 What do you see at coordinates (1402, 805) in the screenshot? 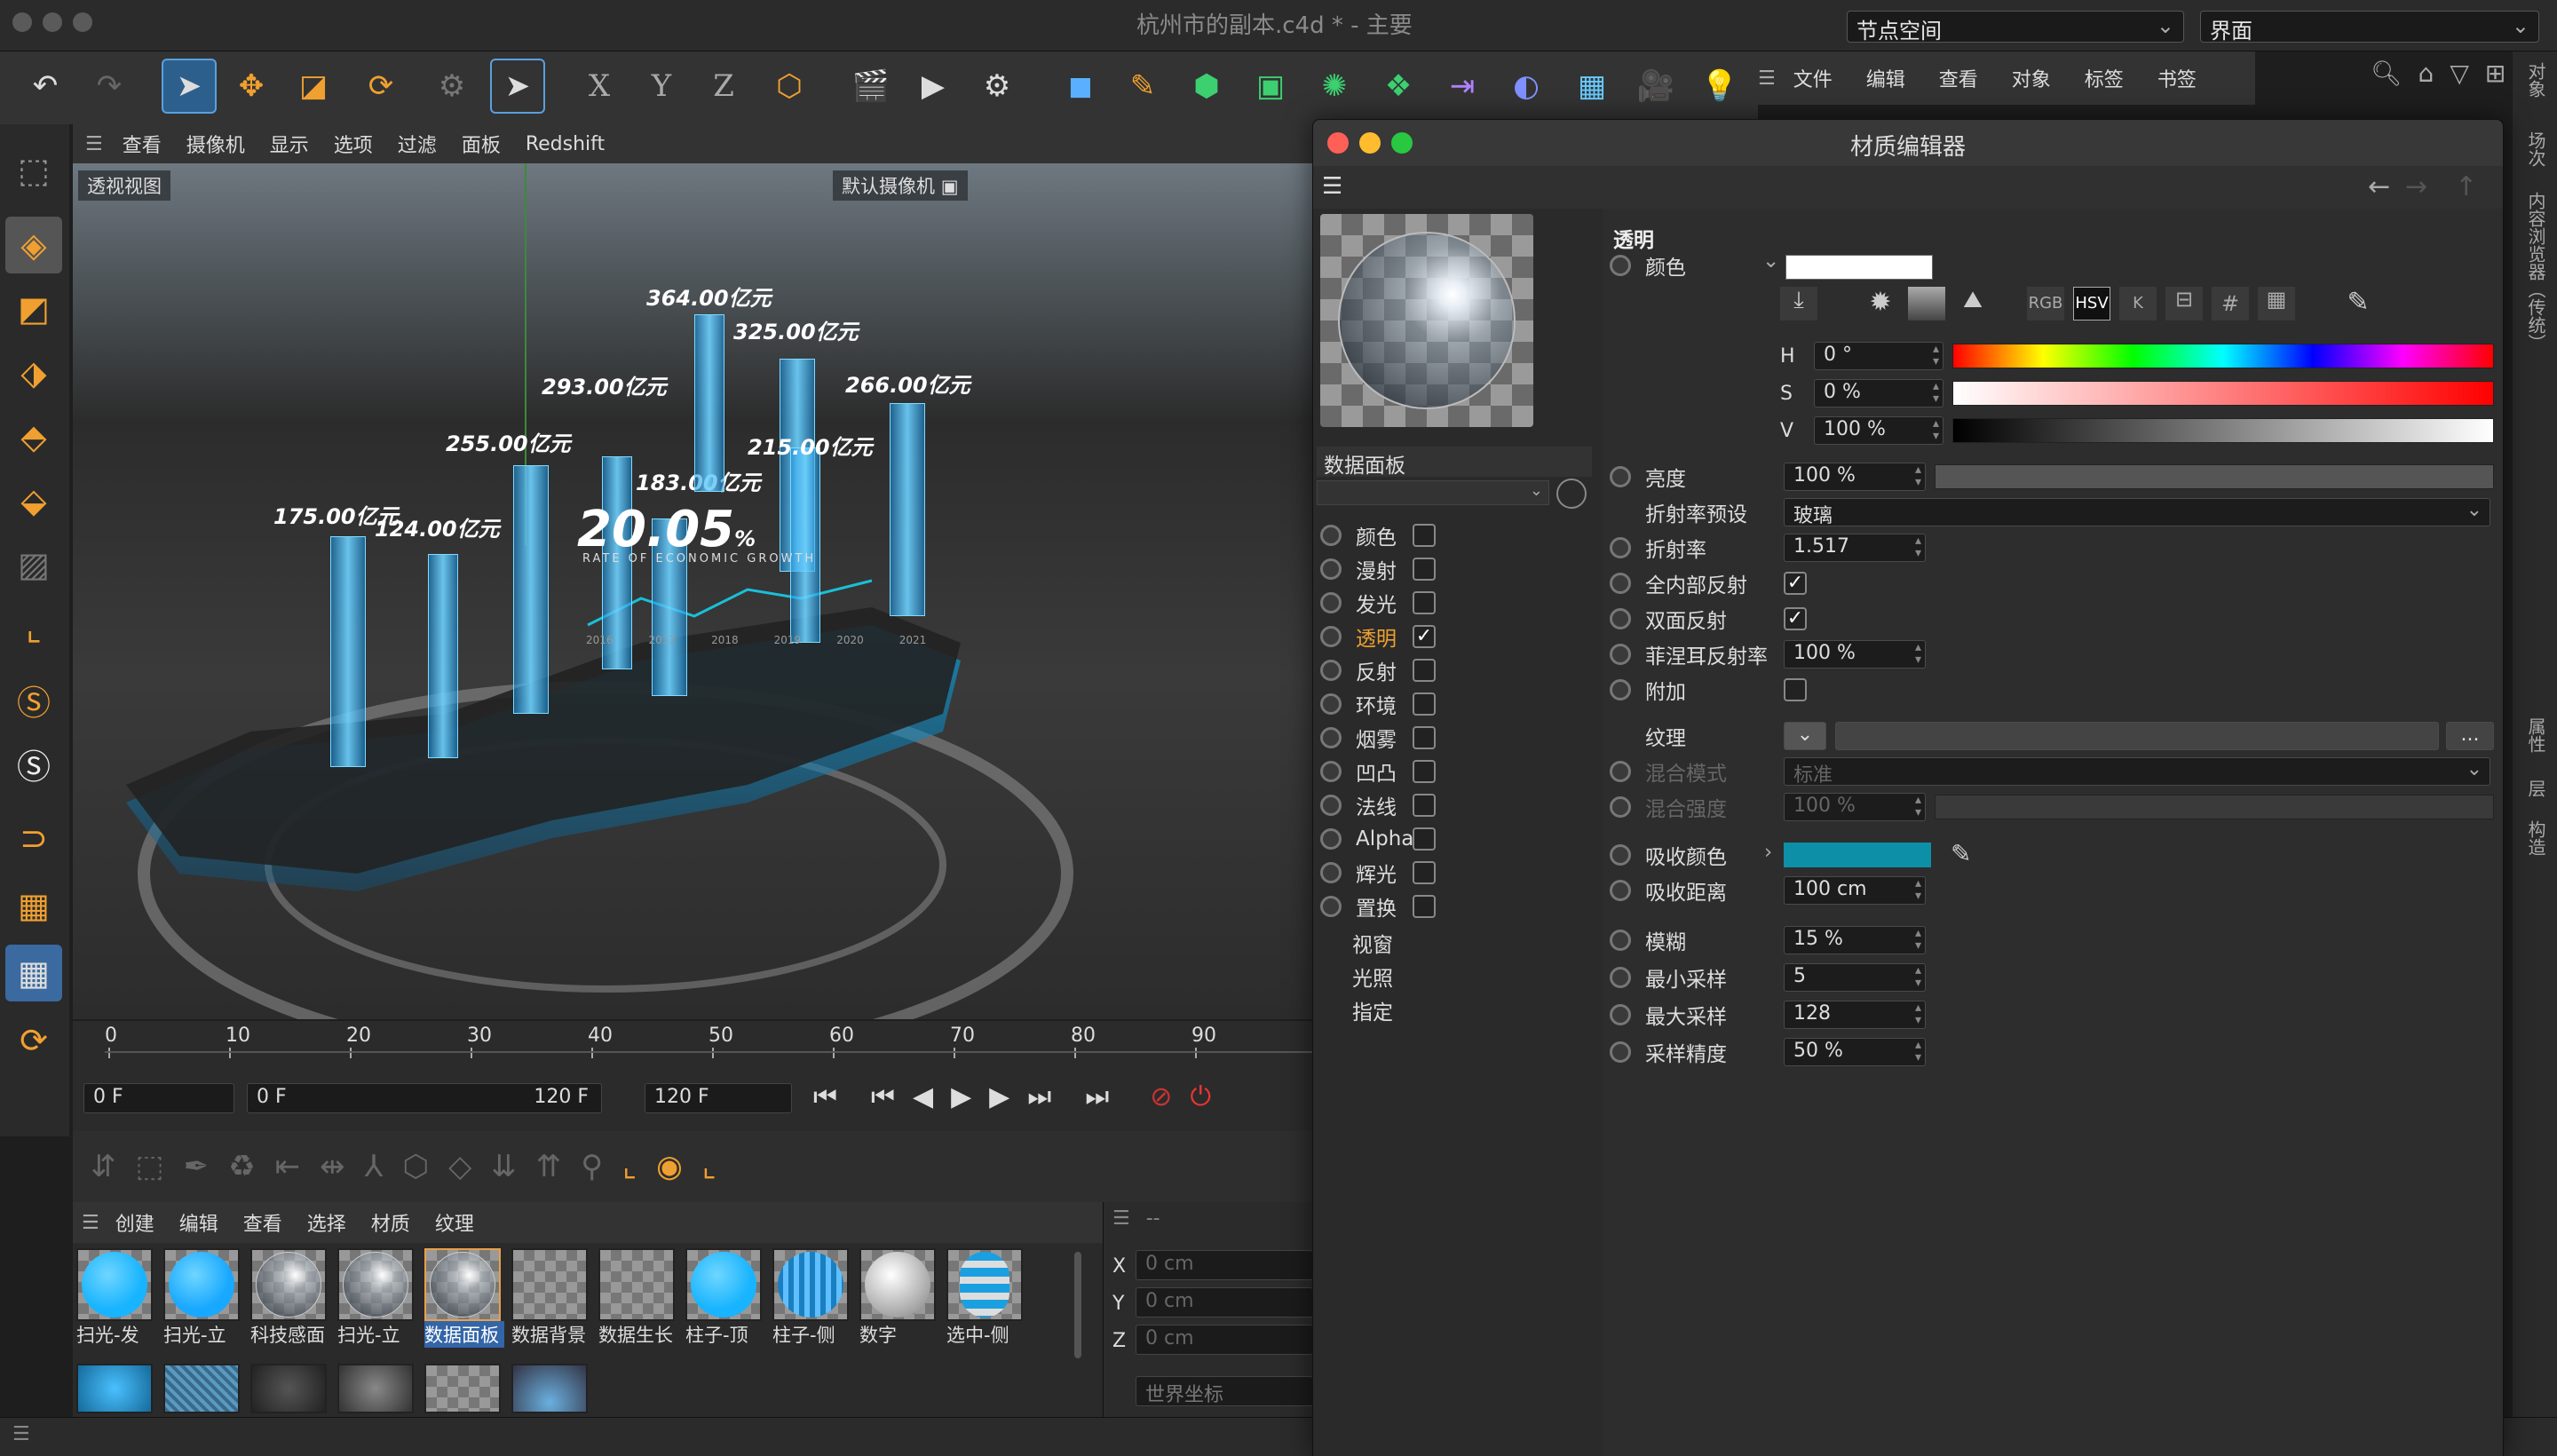
I see `channel-item: 法线` at bounding box center [1402, 805].